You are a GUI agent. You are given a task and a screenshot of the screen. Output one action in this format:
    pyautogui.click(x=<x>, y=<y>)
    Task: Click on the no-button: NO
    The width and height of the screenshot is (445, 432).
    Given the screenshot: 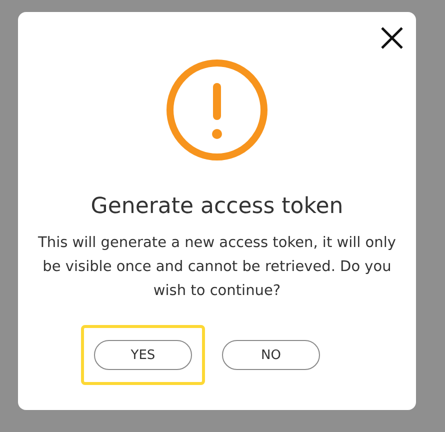 What is the action you would take?
    pyautogui.click(x=271, y=355)
    